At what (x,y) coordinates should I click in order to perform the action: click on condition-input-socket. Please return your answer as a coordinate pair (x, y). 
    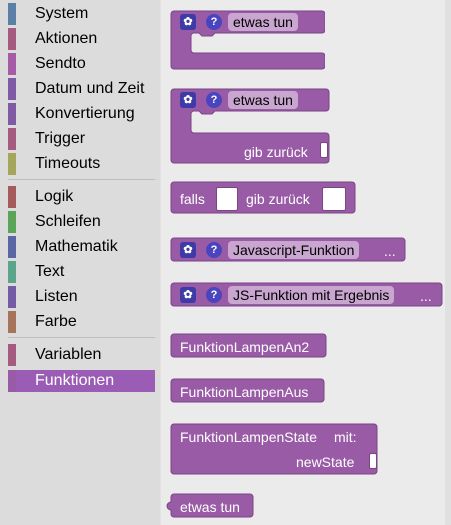
    Looking at the image, I should click on (227, 199).